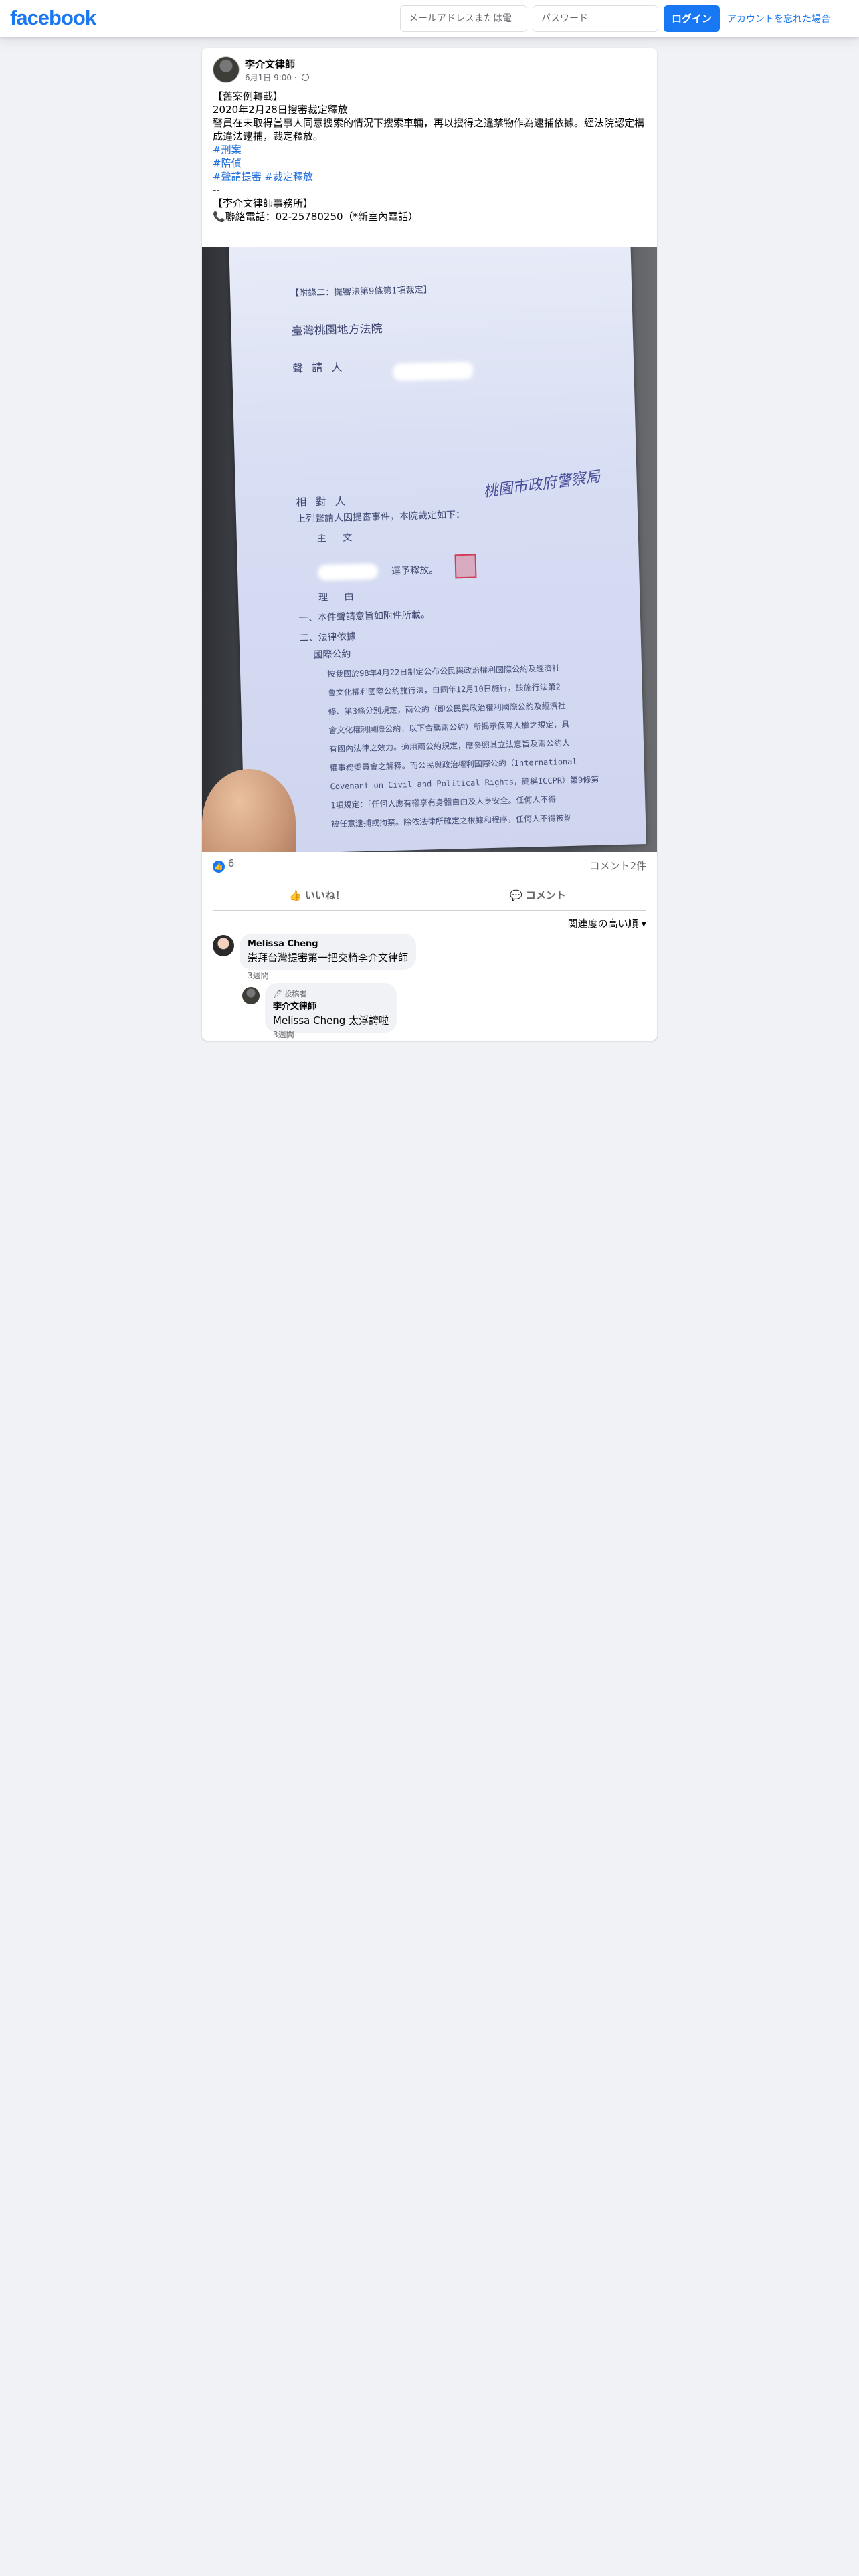 The image size is (859, 2576). I want to click on document-line: 被任意逮捕或拘禁。除依法律所確定之根據和程序，任何人不得被剝, so click(451, 821).